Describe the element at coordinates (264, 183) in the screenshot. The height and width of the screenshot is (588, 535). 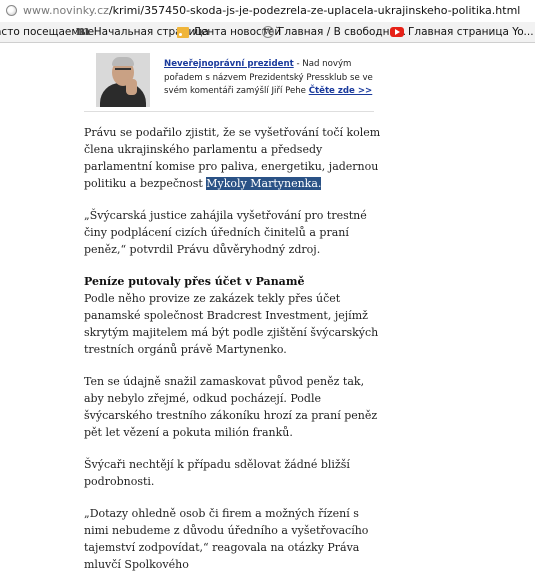
I see `selected-text: Mykoly Martynenka.` at that location.